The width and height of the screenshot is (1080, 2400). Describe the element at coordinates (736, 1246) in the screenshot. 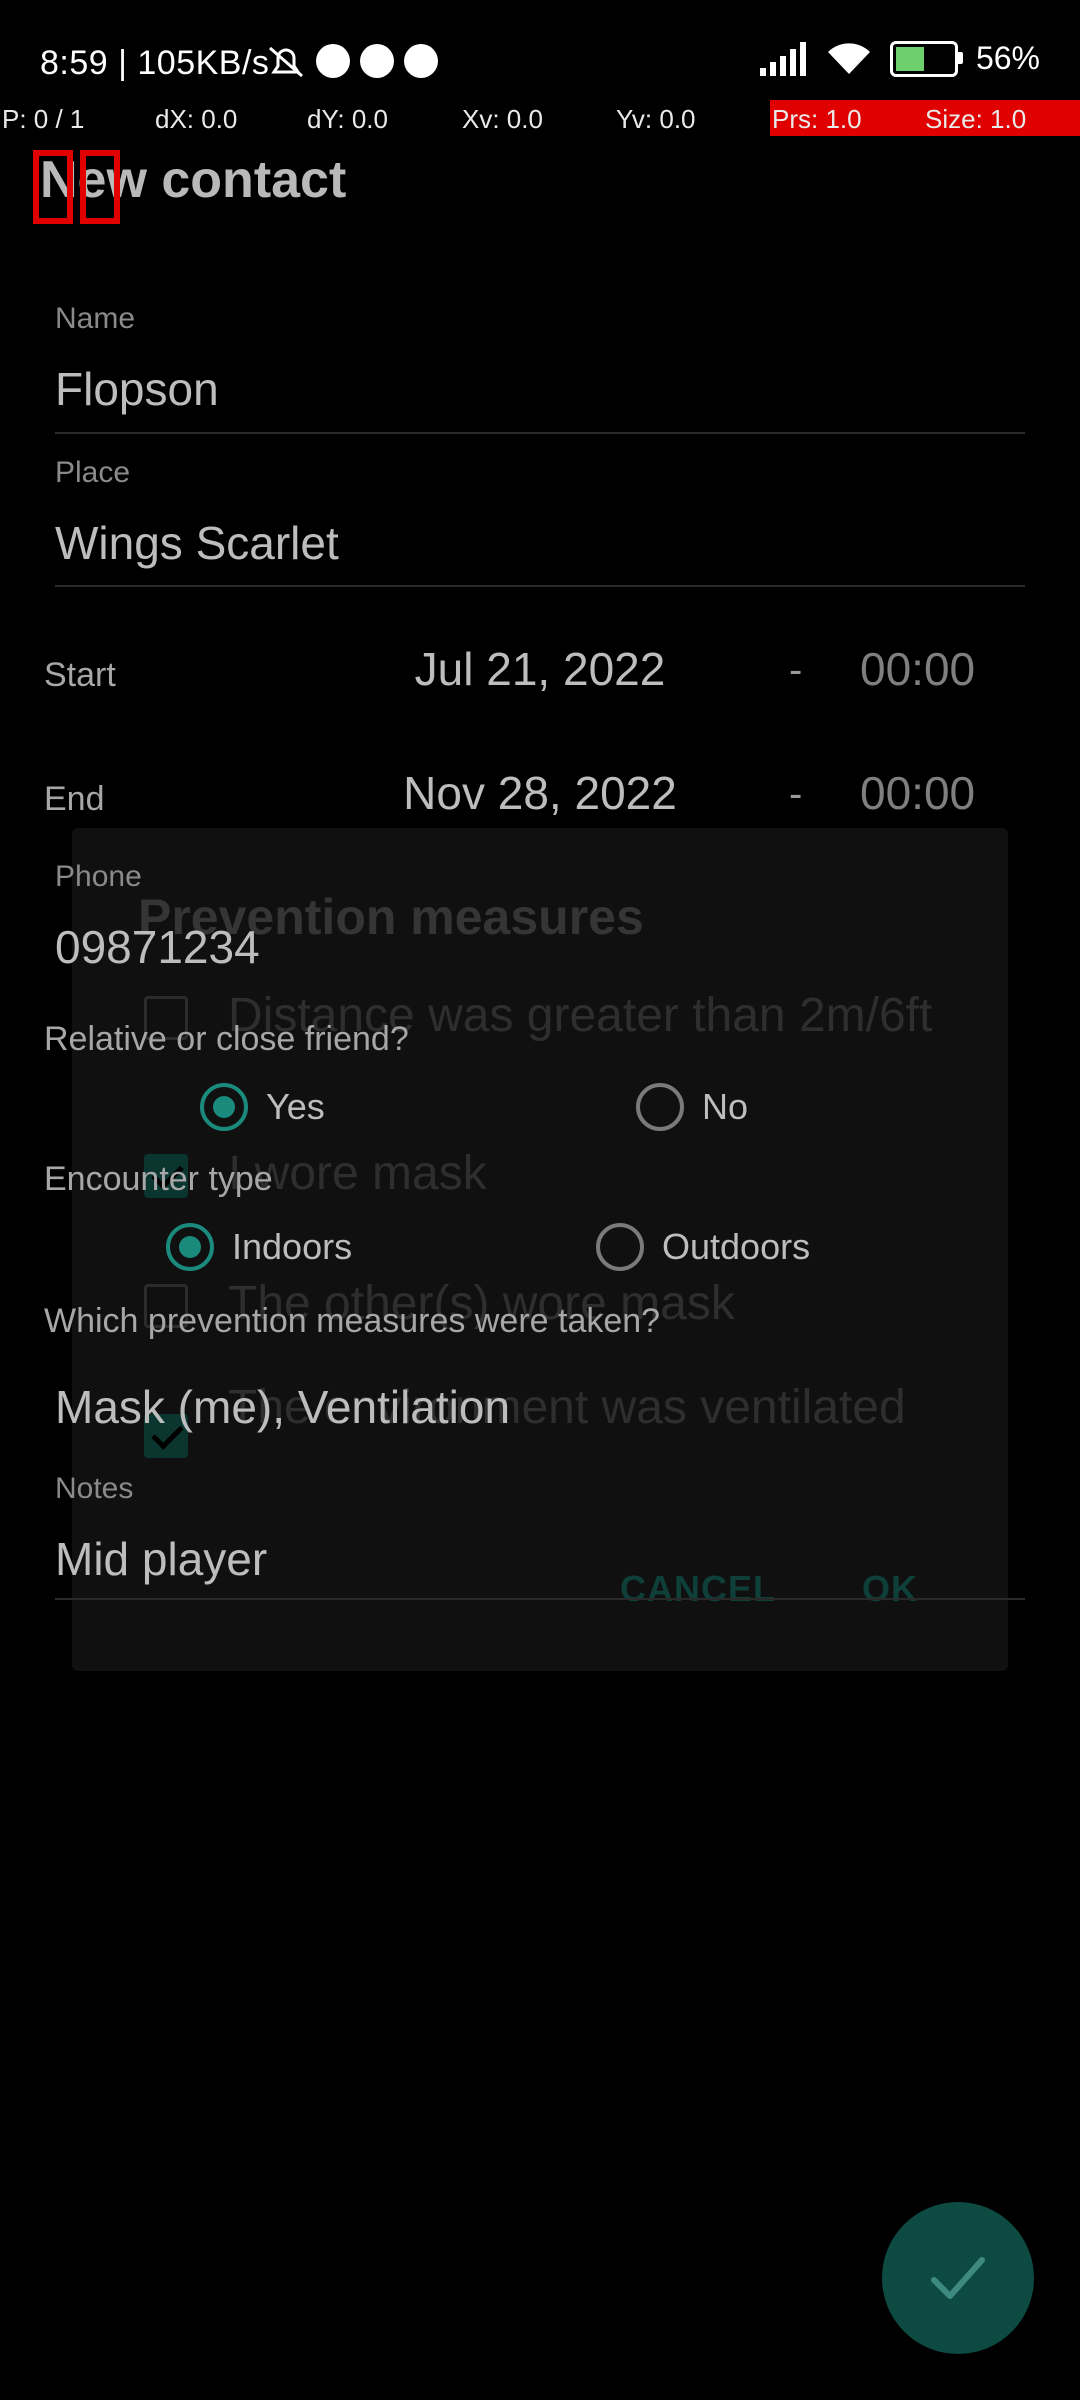

I see `encounter-outdoors-label: Outdoors` at that location.